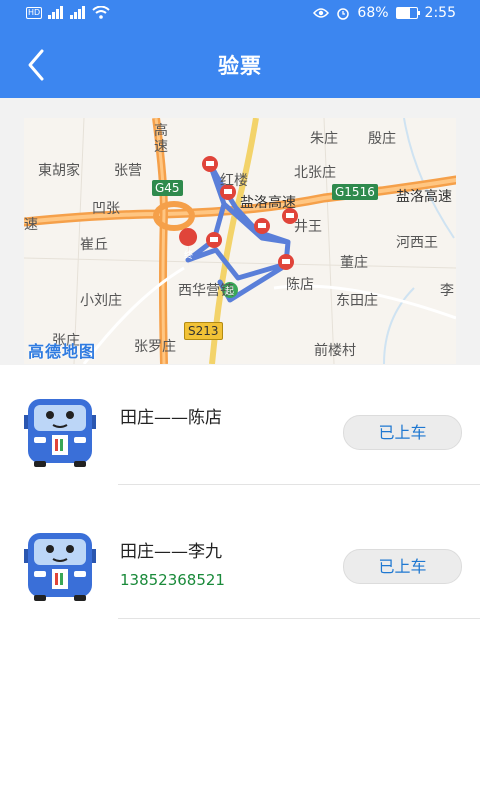 This screenshot has height=800, width=480. What do you see at coordinates (101, 301) in the screenshot?
I see `map-place-label: 小刘庄` at bounding box center [101, 301].